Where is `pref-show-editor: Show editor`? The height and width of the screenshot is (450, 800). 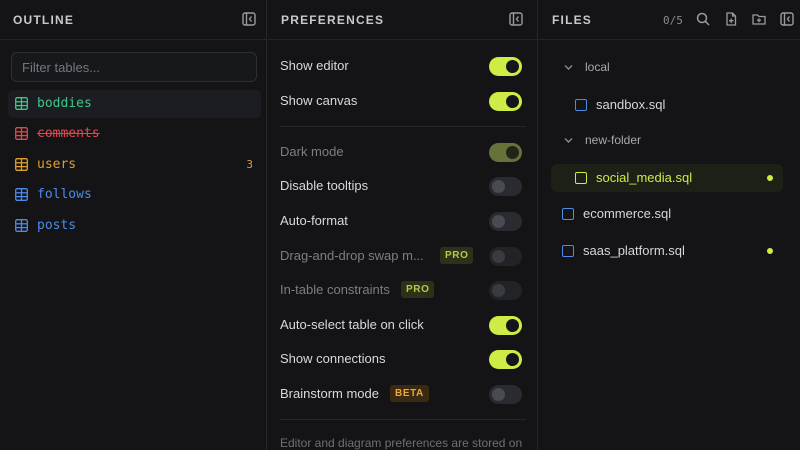
pref-show-editor: Show editor is located at coordinates (402, 66).